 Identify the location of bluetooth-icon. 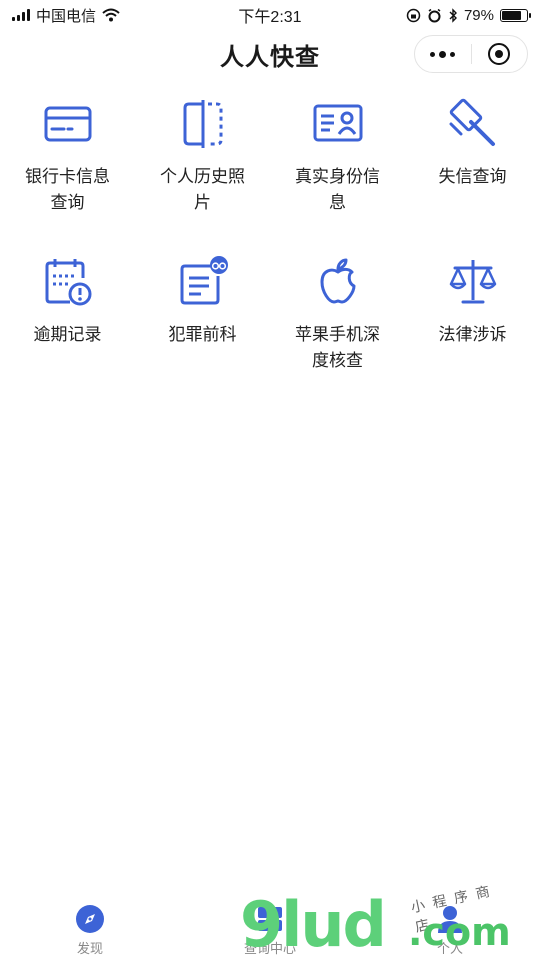
(453, 15).